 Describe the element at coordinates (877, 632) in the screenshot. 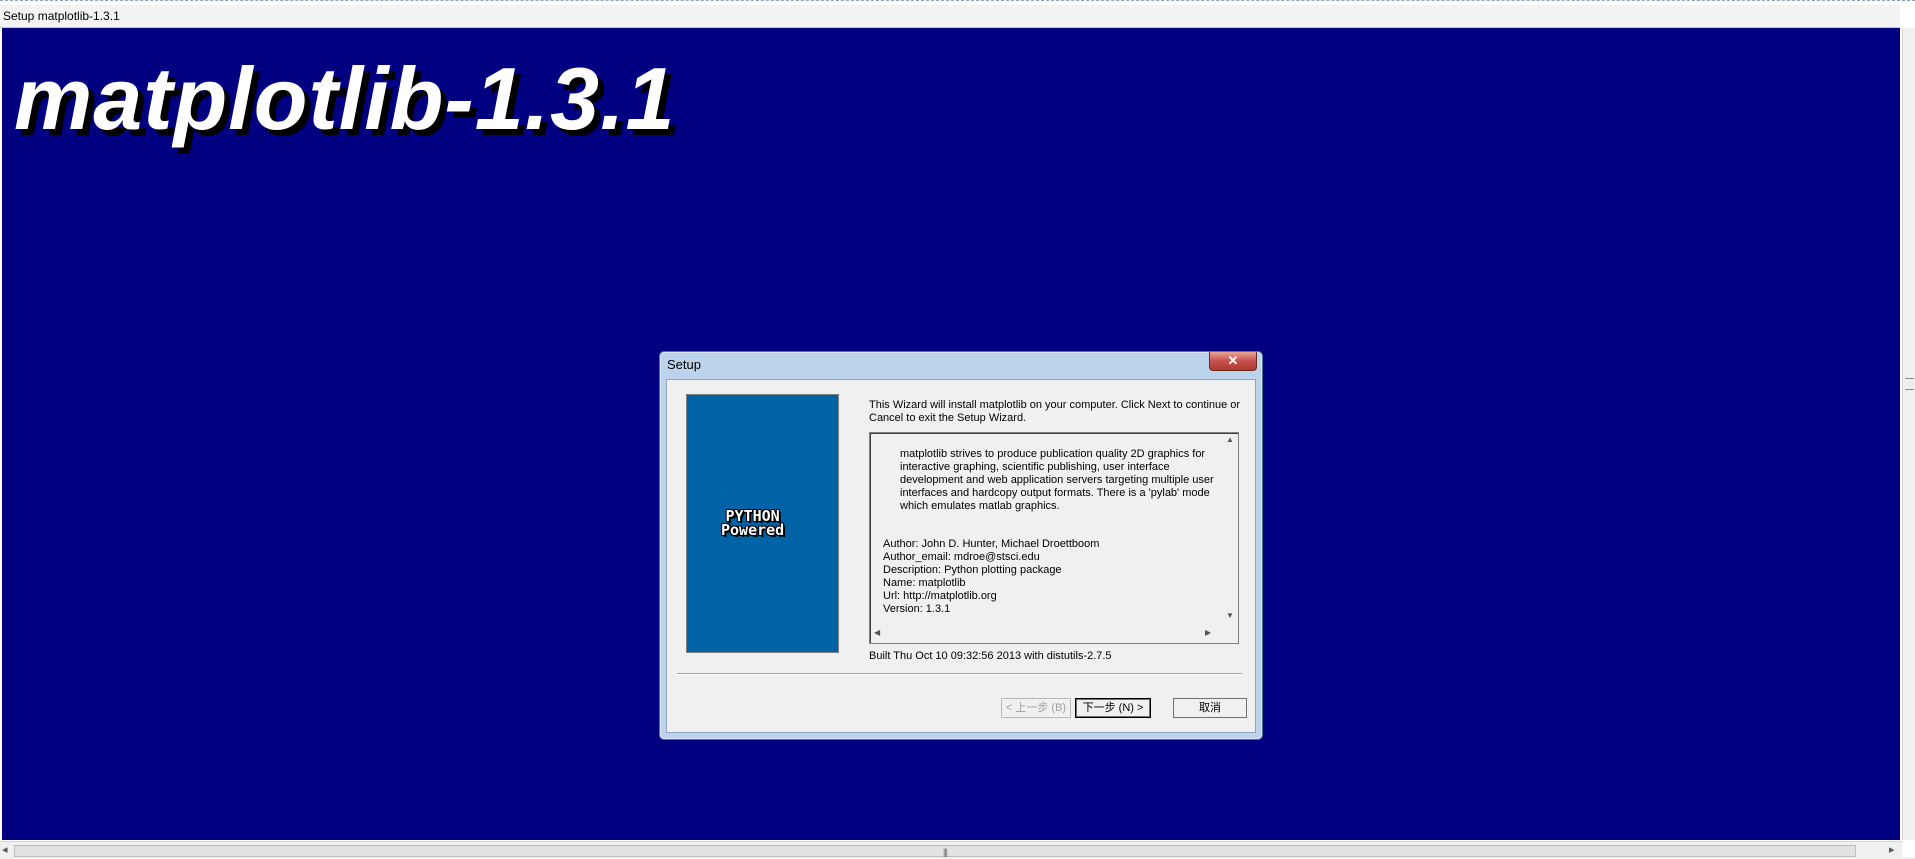

I see `scroll-left-icon: ◀` at that location.